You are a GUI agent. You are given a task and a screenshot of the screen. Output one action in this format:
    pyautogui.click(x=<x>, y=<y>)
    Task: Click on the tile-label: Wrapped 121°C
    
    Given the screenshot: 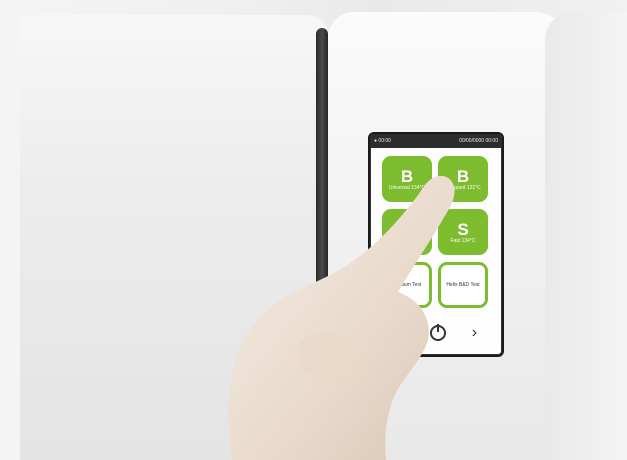 What is the action you would take?
    pyautogui.click(x=463, y=187)
    